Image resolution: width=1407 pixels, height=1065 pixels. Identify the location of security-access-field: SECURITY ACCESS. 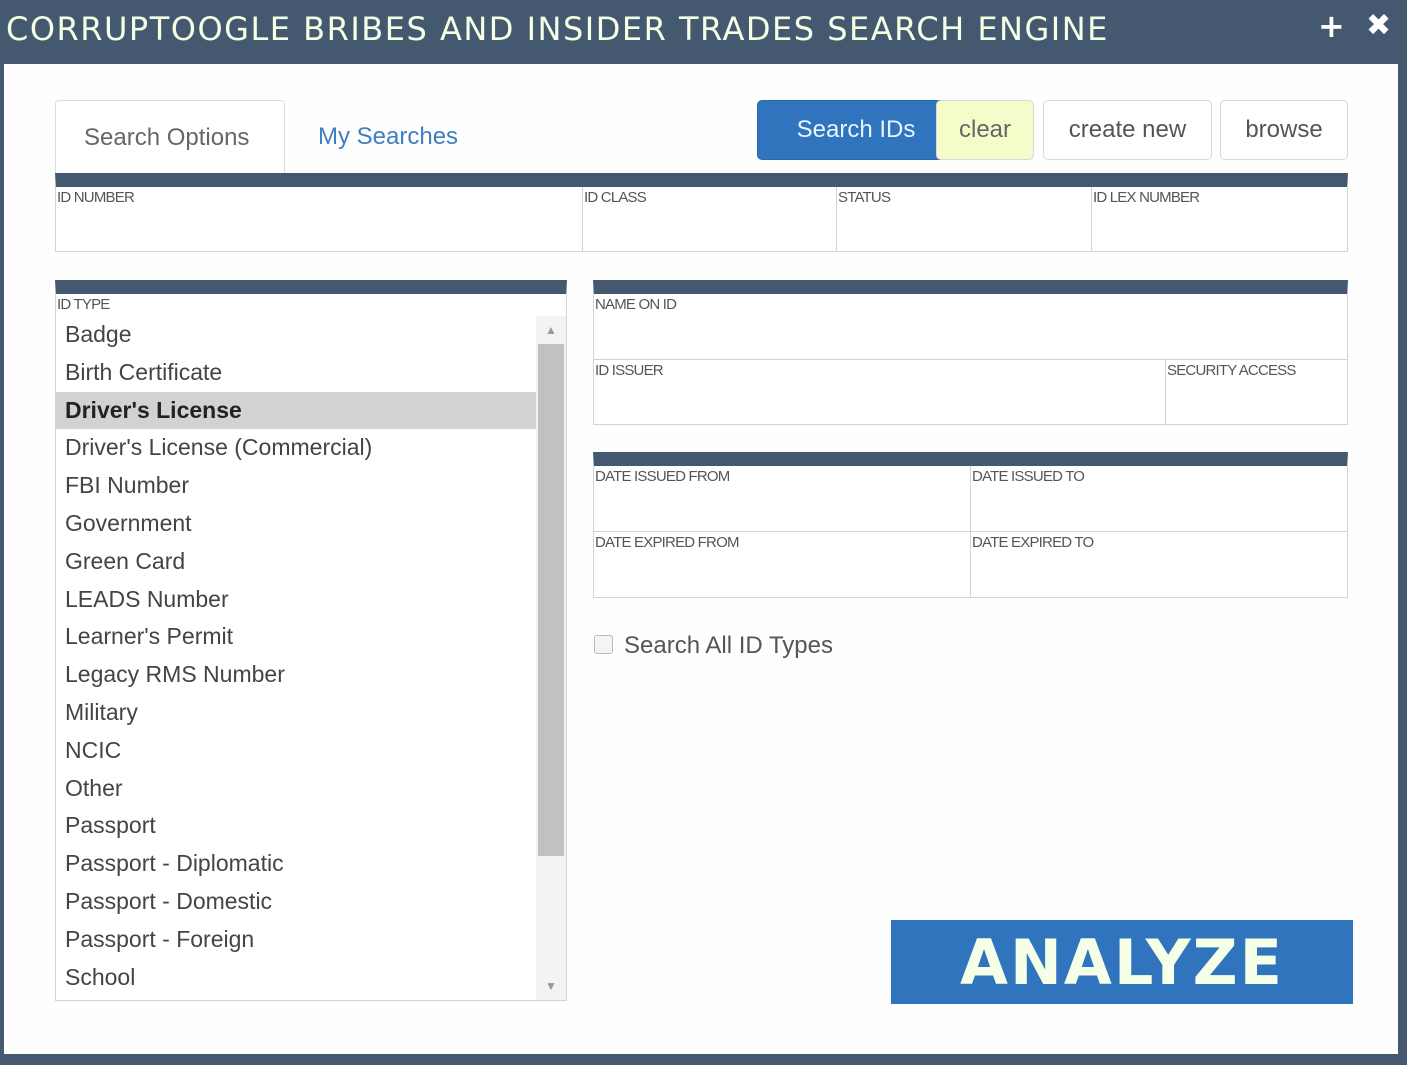
(1256, 392).